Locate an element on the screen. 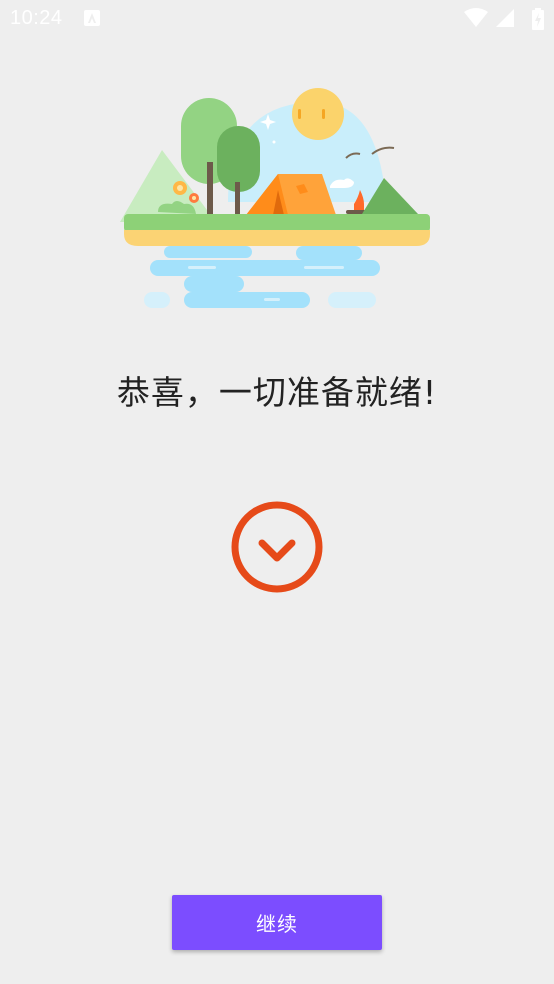 The height and width of the screenshot is (984, 554). notification-a-icon is located at coordinates (92, 18).